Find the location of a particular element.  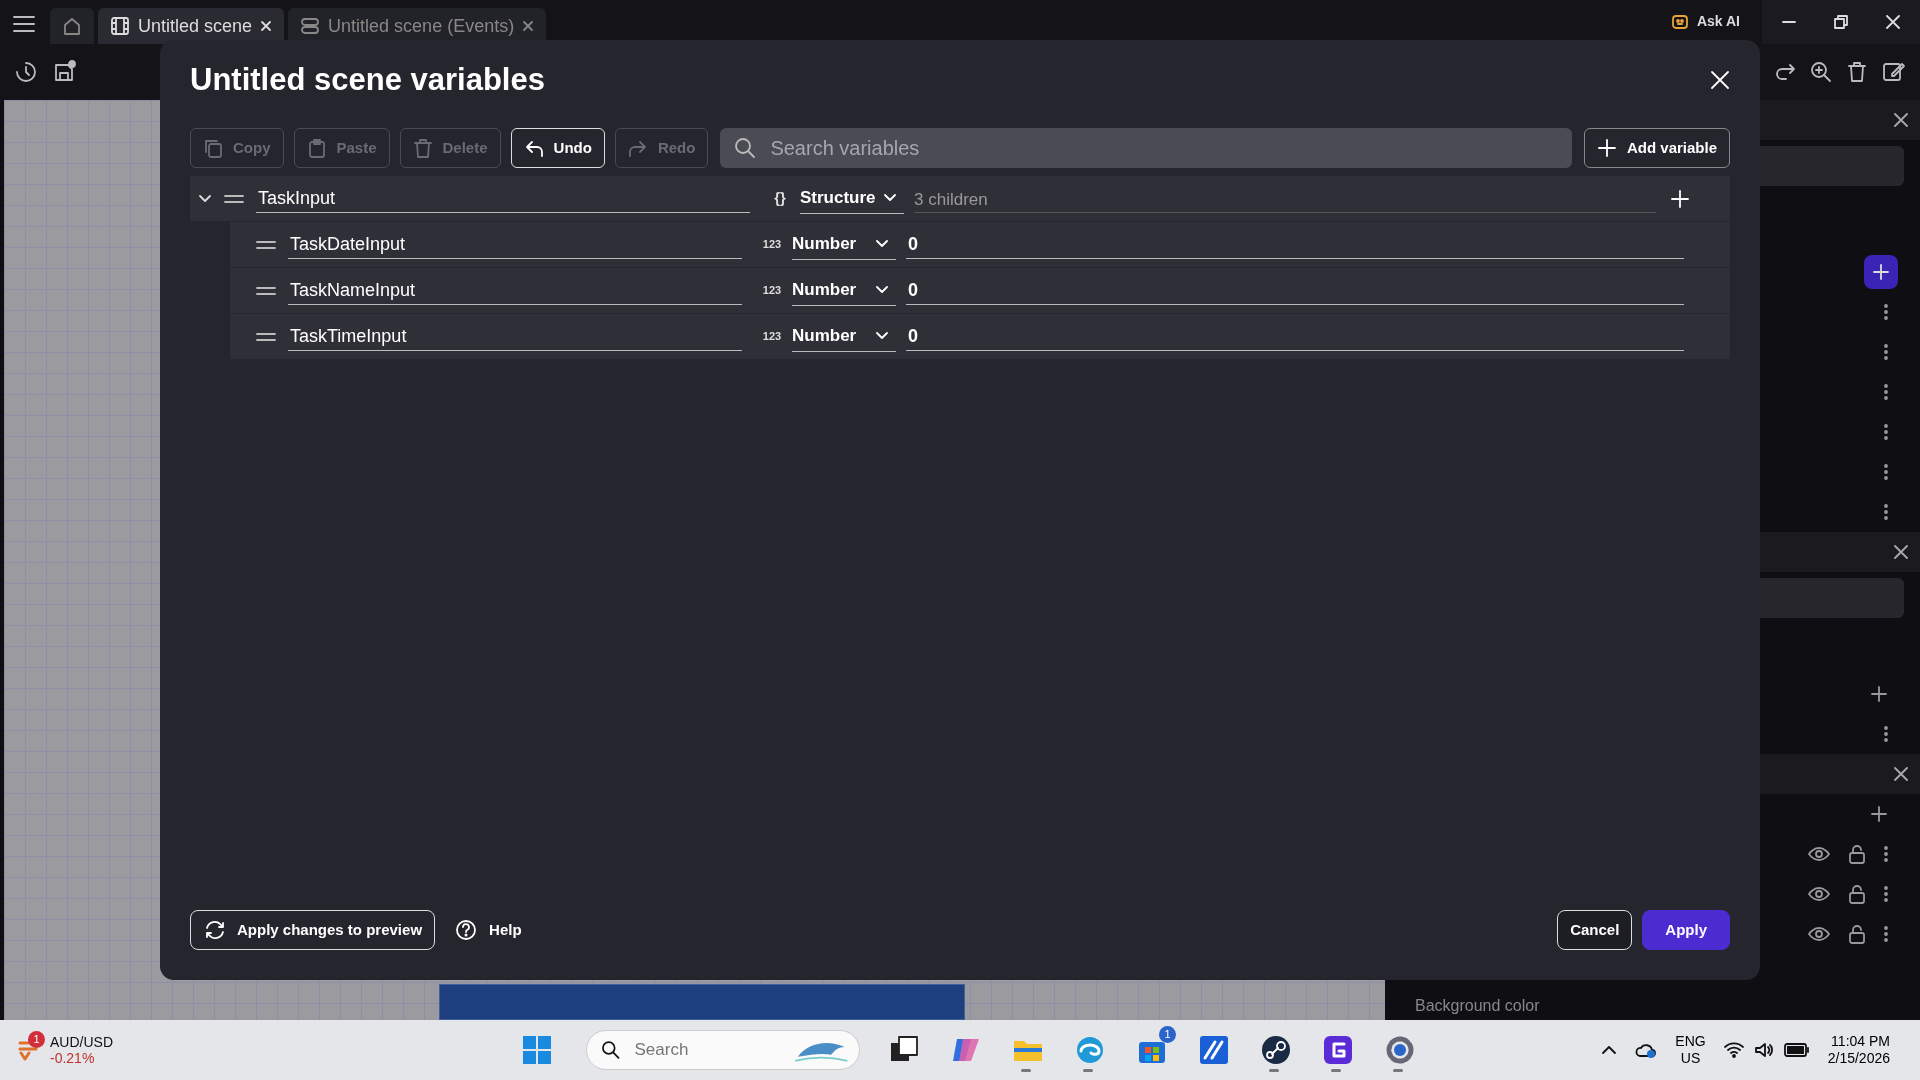

search-input: Search is located at coordinates (707, 1050).